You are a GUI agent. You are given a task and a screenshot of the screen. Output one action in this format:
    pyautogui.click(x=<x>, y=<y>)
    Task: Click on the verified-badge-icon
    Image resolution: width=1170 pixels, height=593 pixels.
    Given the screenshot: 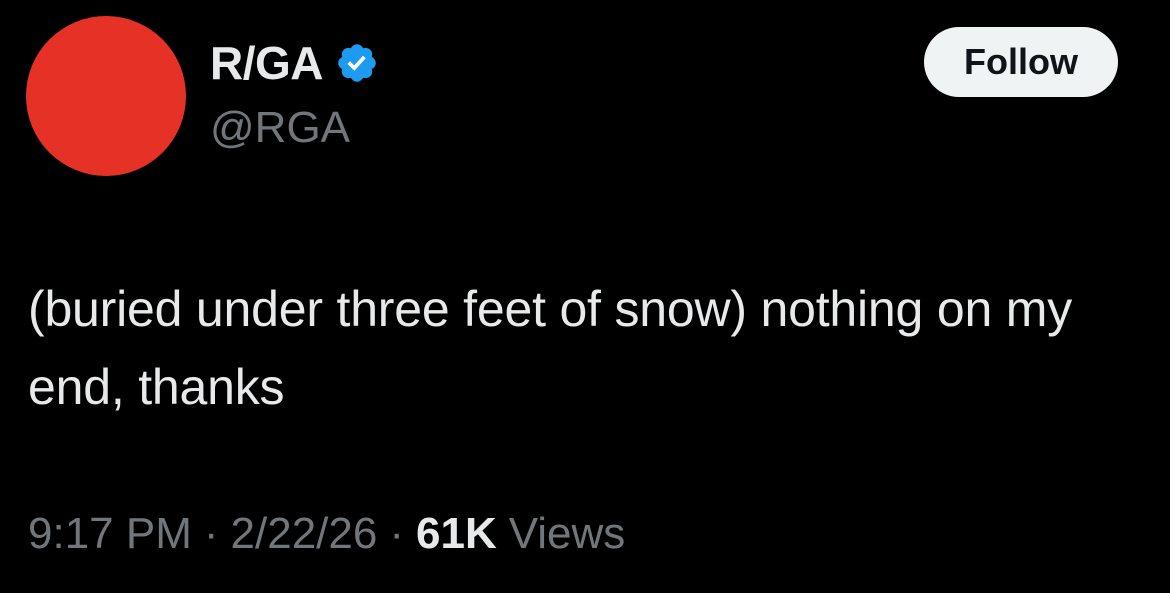 What is the action you would take?
    pyautogui.click(x=357, y=63)
    